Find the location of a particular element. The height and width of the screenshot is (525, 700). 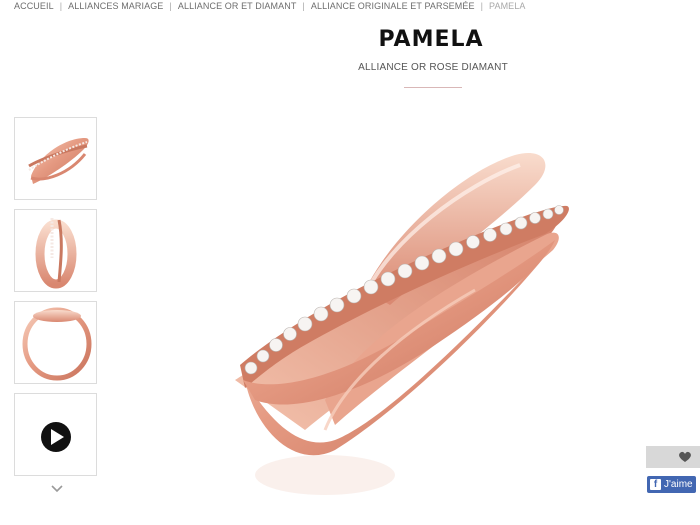

thumbnail-ring-front is located at coordinates (55, 250).